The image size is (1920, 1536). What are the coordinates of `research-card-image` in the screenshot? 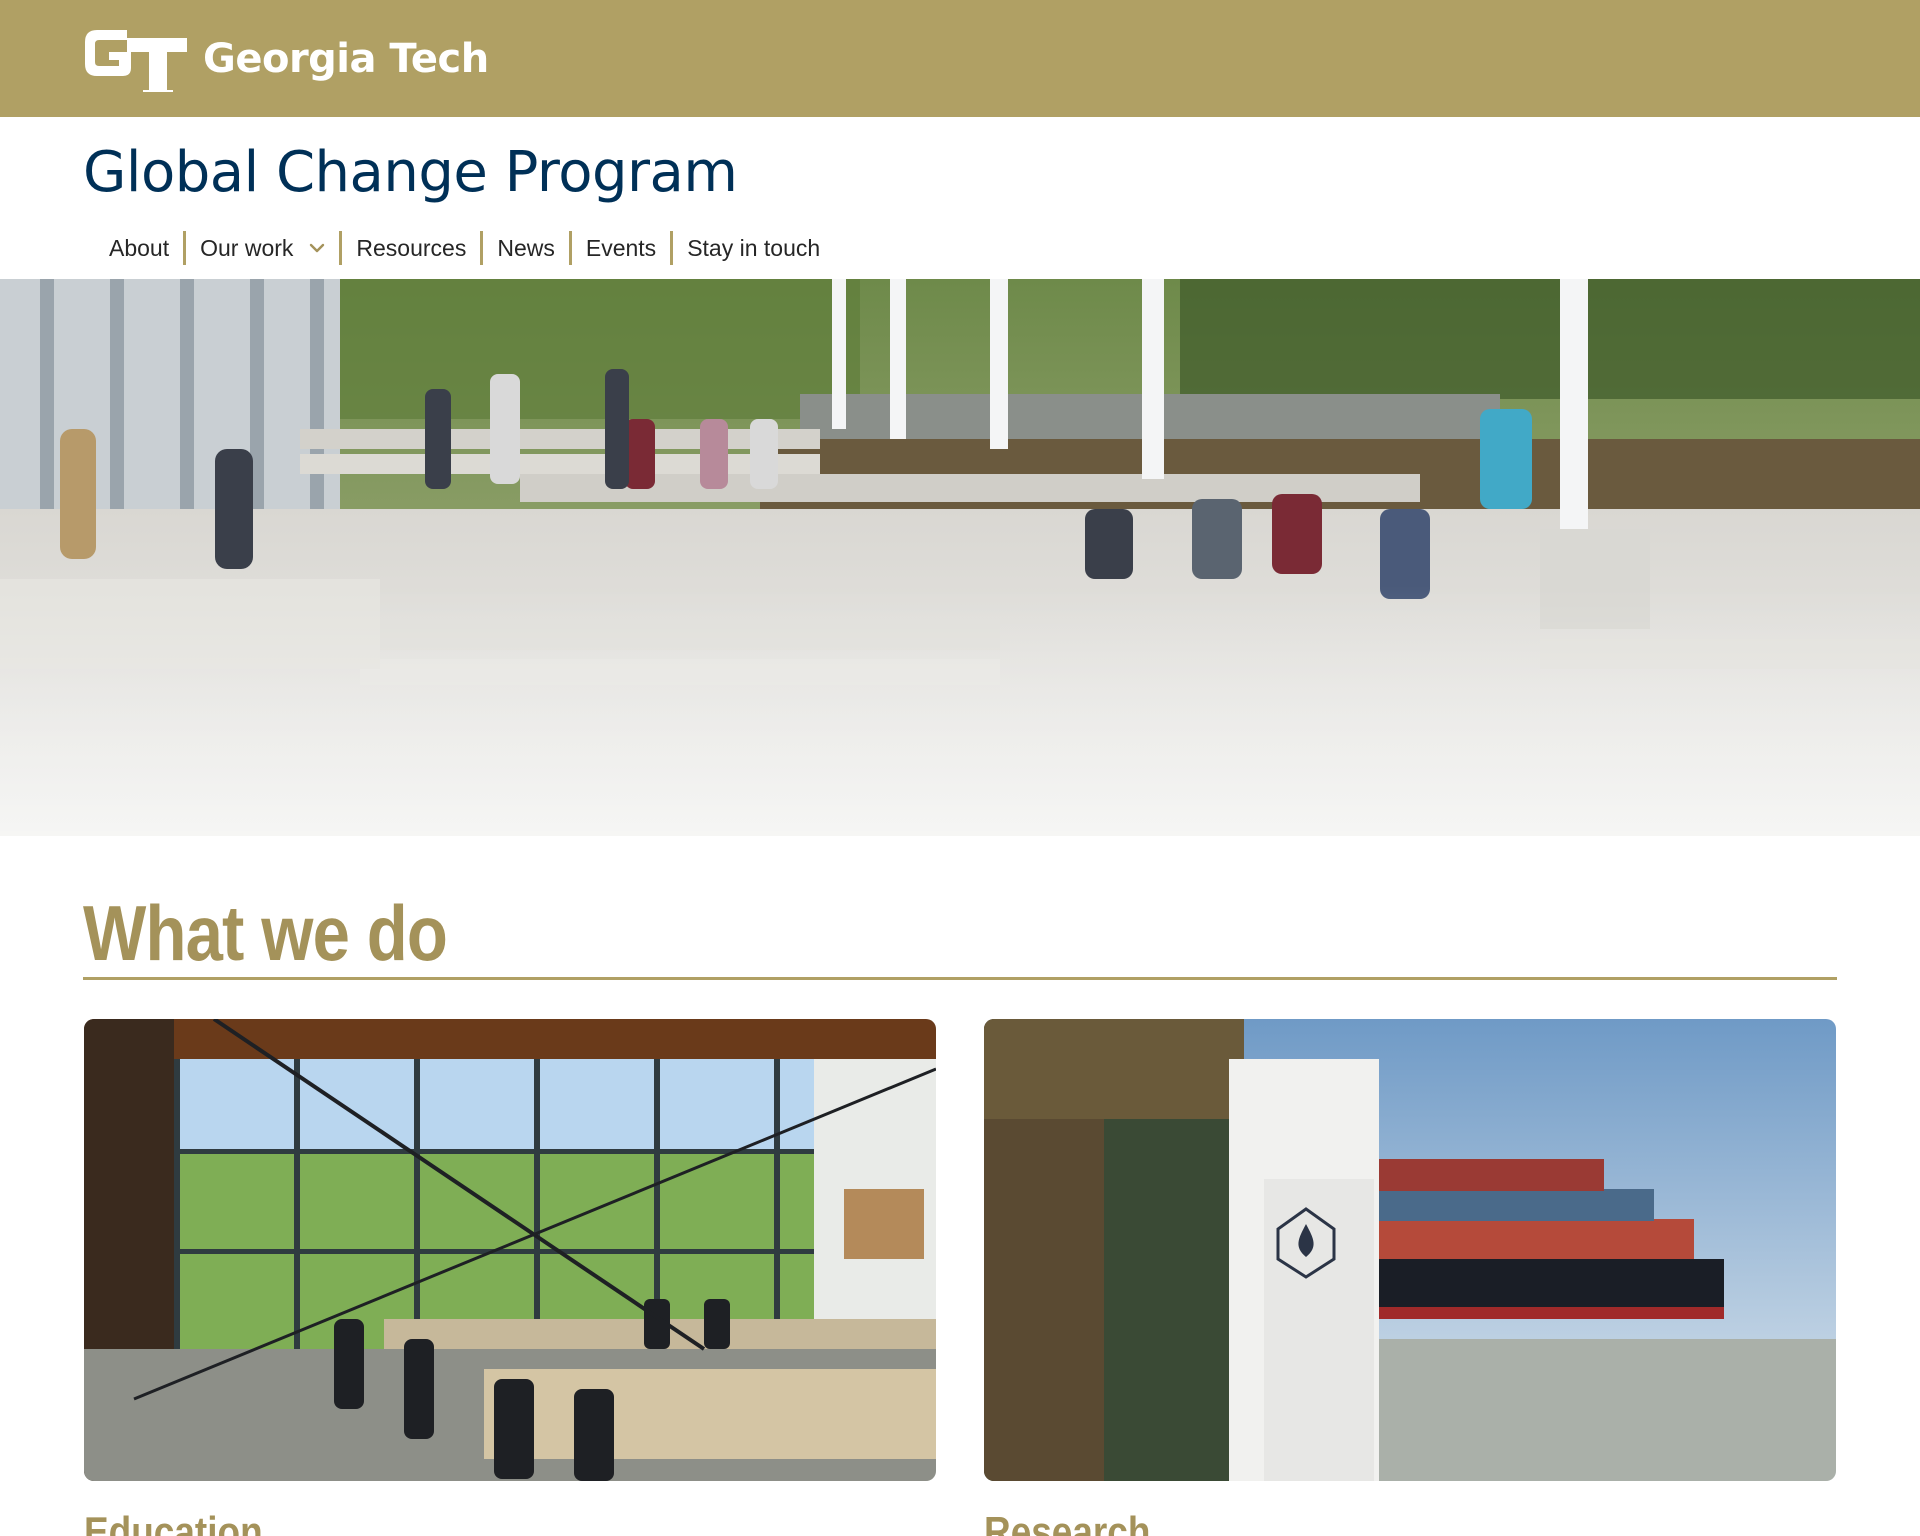 It's located at (1410, 1250).